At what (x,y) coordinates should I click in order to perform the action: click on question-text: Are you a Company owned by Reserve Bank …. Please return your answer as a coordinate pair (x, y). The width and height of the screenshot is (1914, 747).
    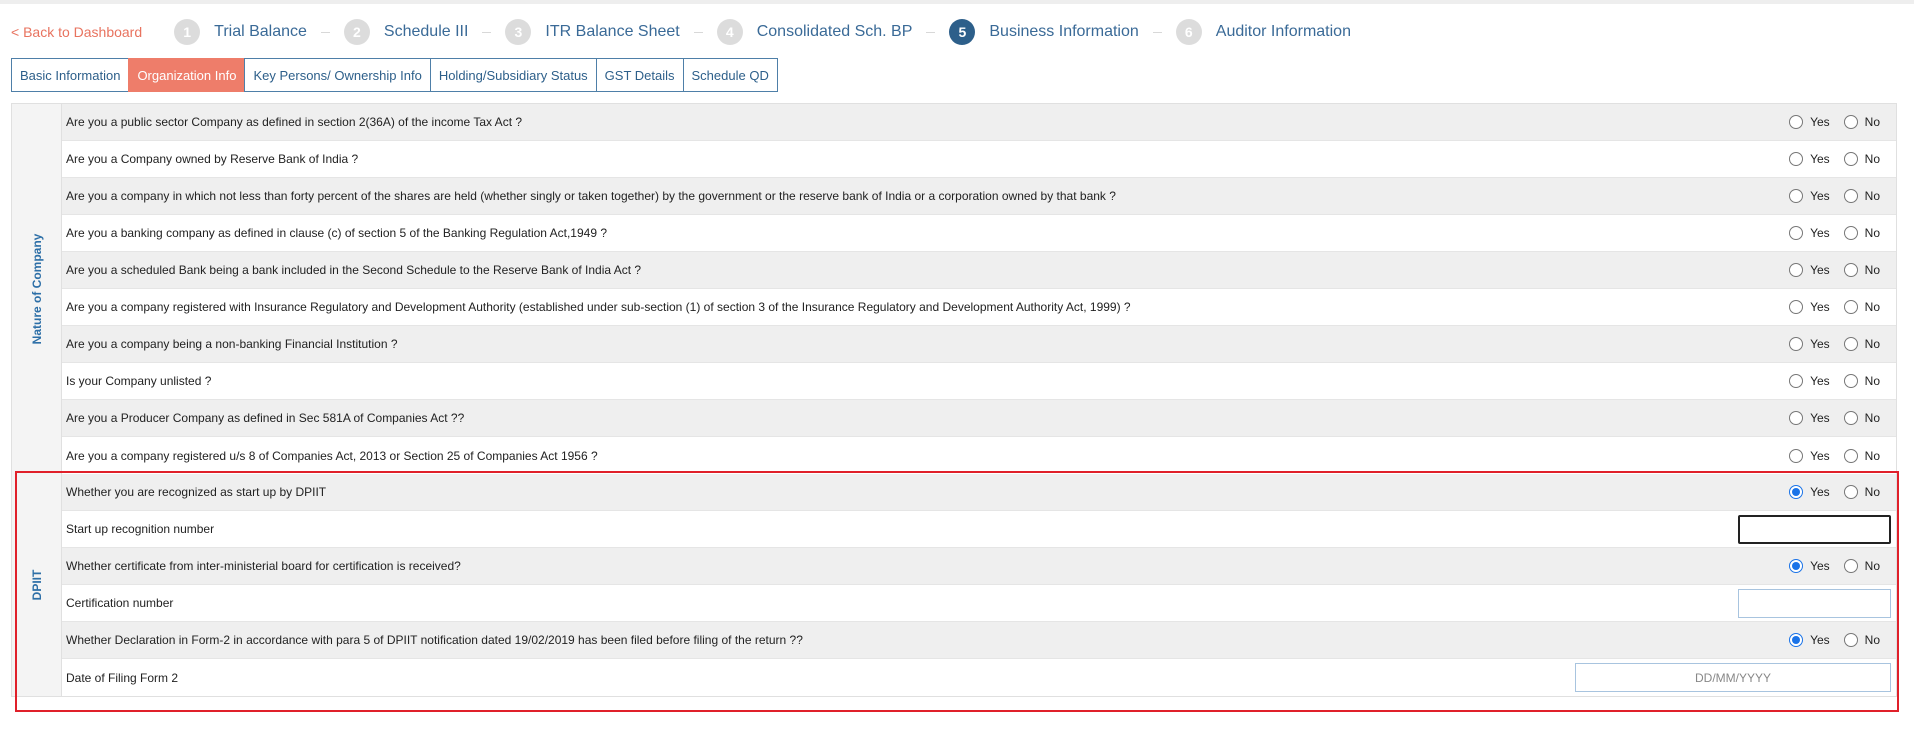
    Looking at the image, I should click on (212, 159).